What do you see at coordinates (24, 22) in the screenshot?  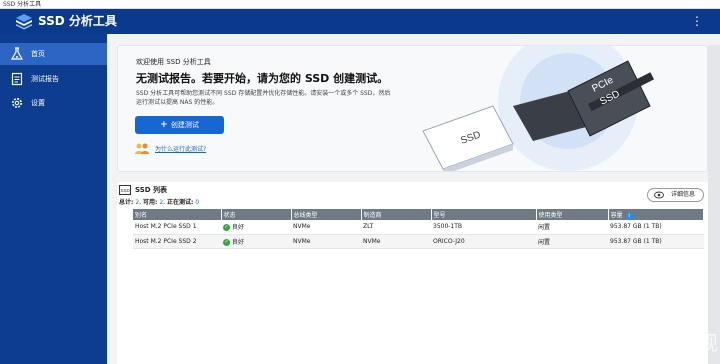 I see `qnap-logo-icon` at bounding box center [24, 22].